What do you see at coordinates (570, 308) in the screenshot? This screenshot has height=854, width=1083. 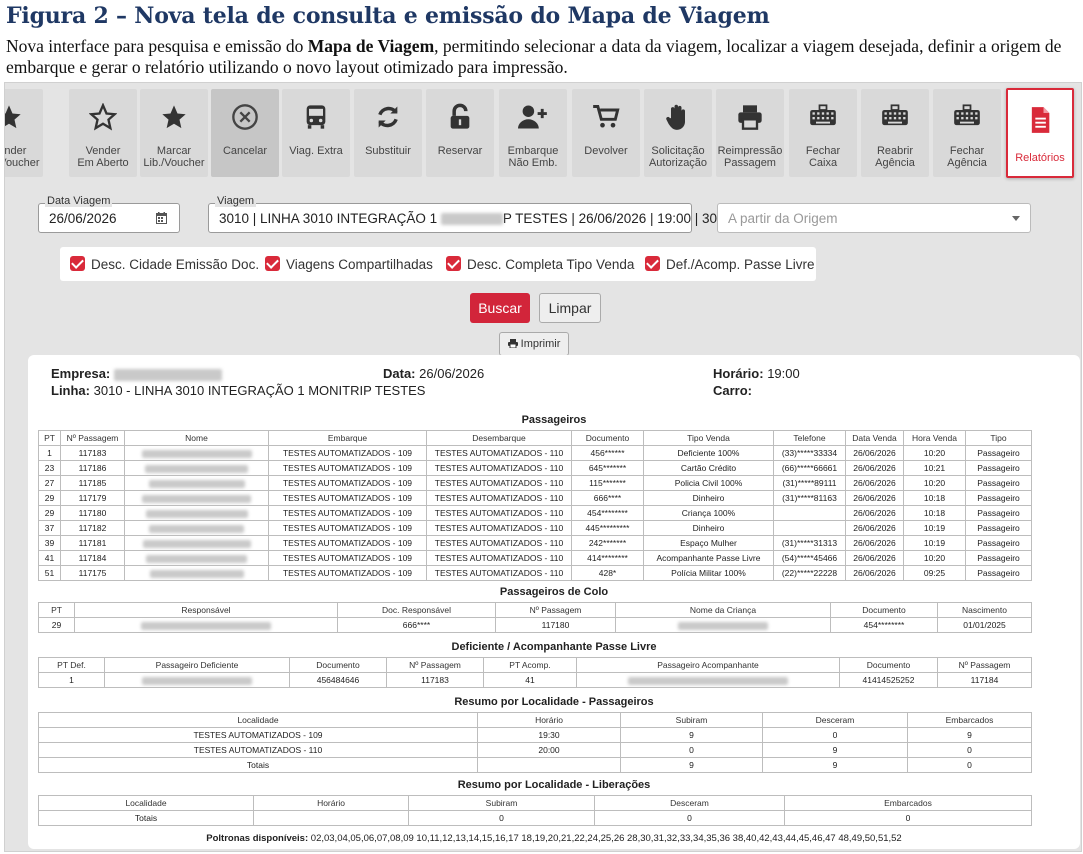 I see `limpar-button: Limpar` at bounding box center [570, 308].